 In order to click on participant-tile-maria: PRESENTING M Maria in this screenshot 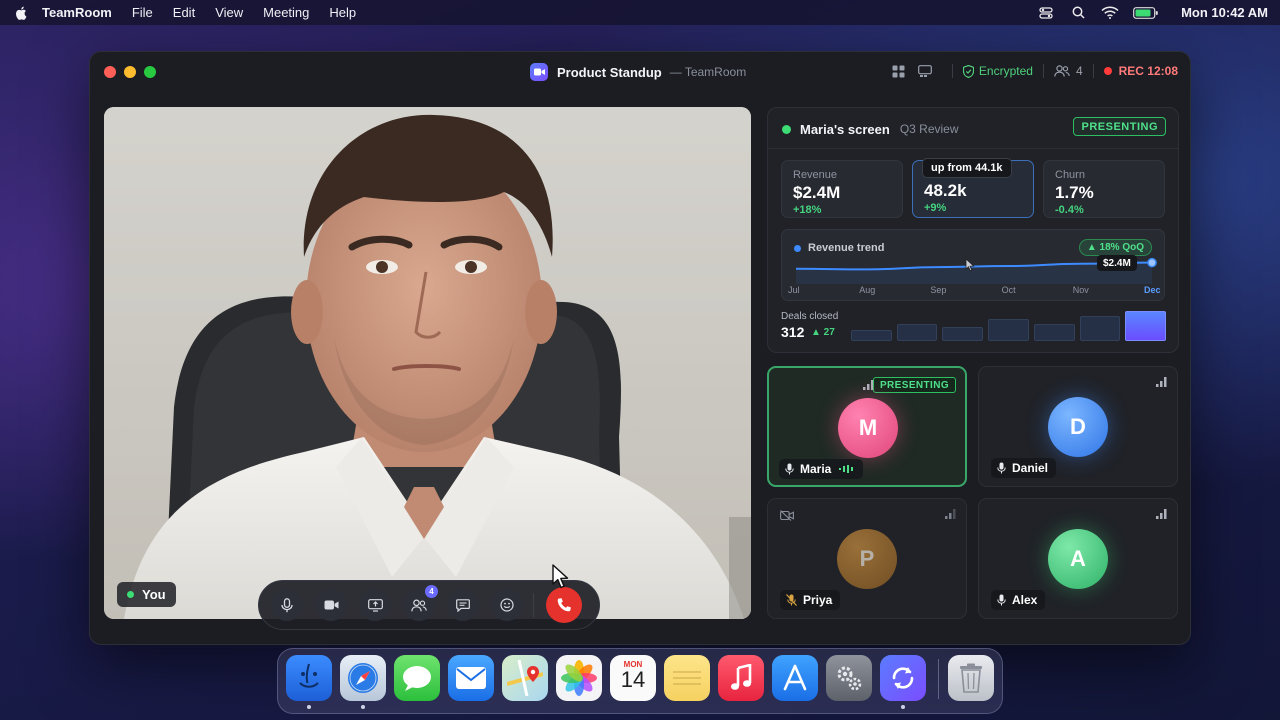, I will do `click(867, 426)`.